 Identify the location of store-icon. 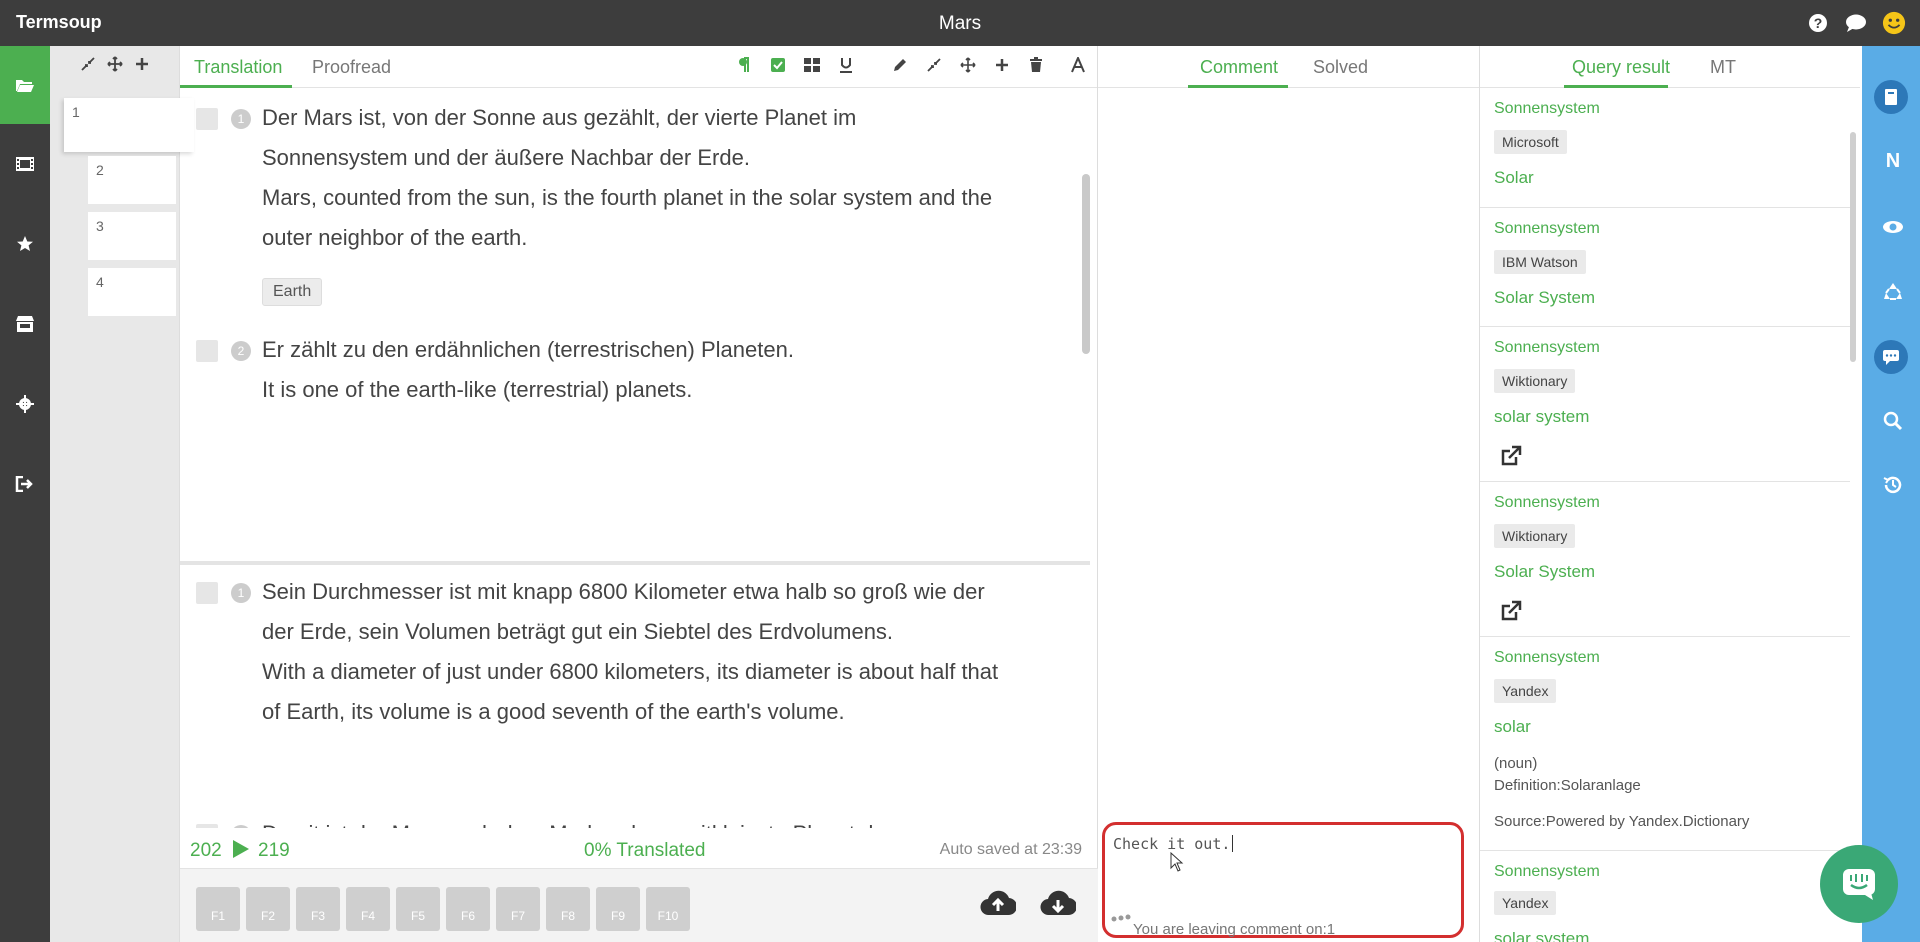
(25, 324).